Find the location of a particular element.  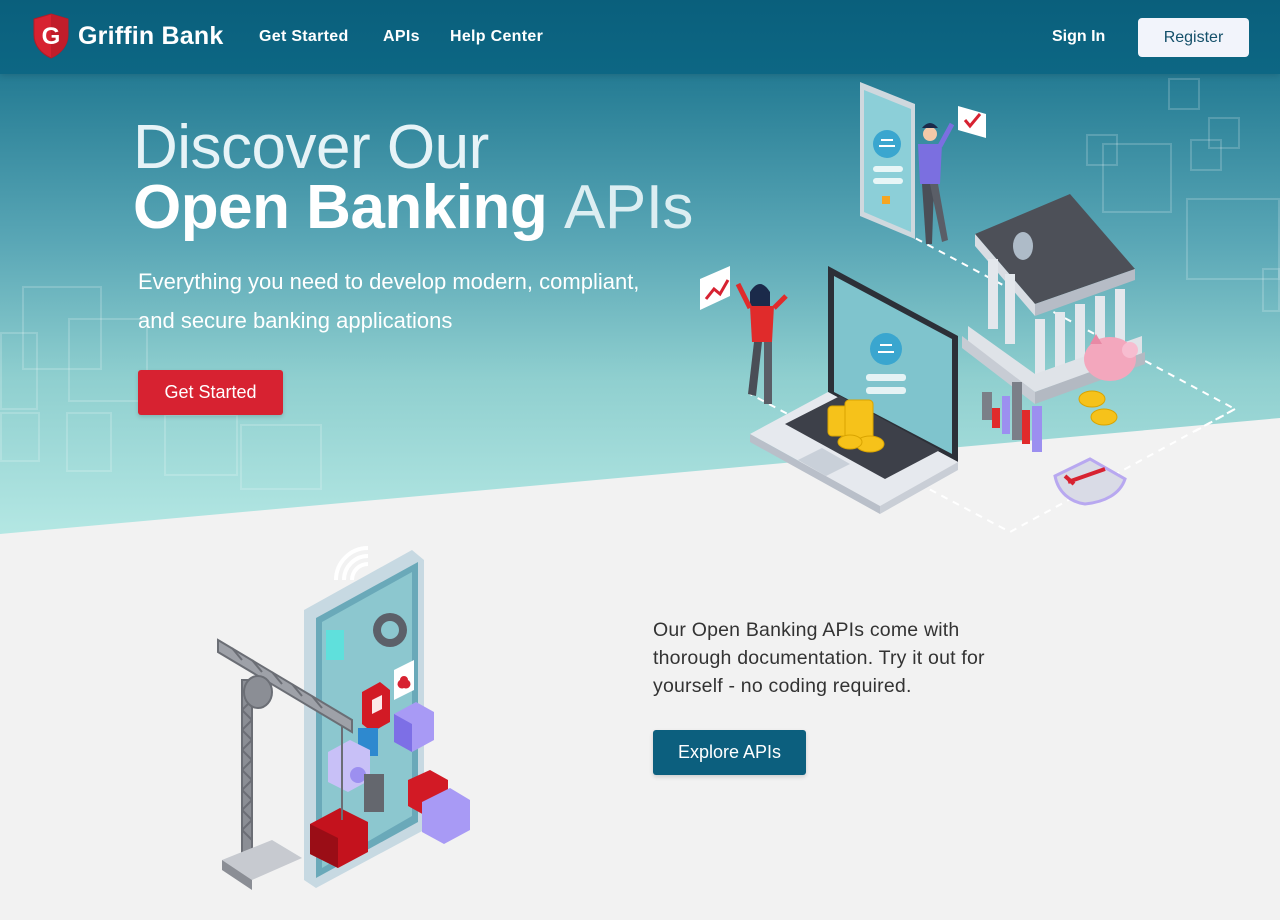

check-bubble-icon is located at coordinates (972, 122).